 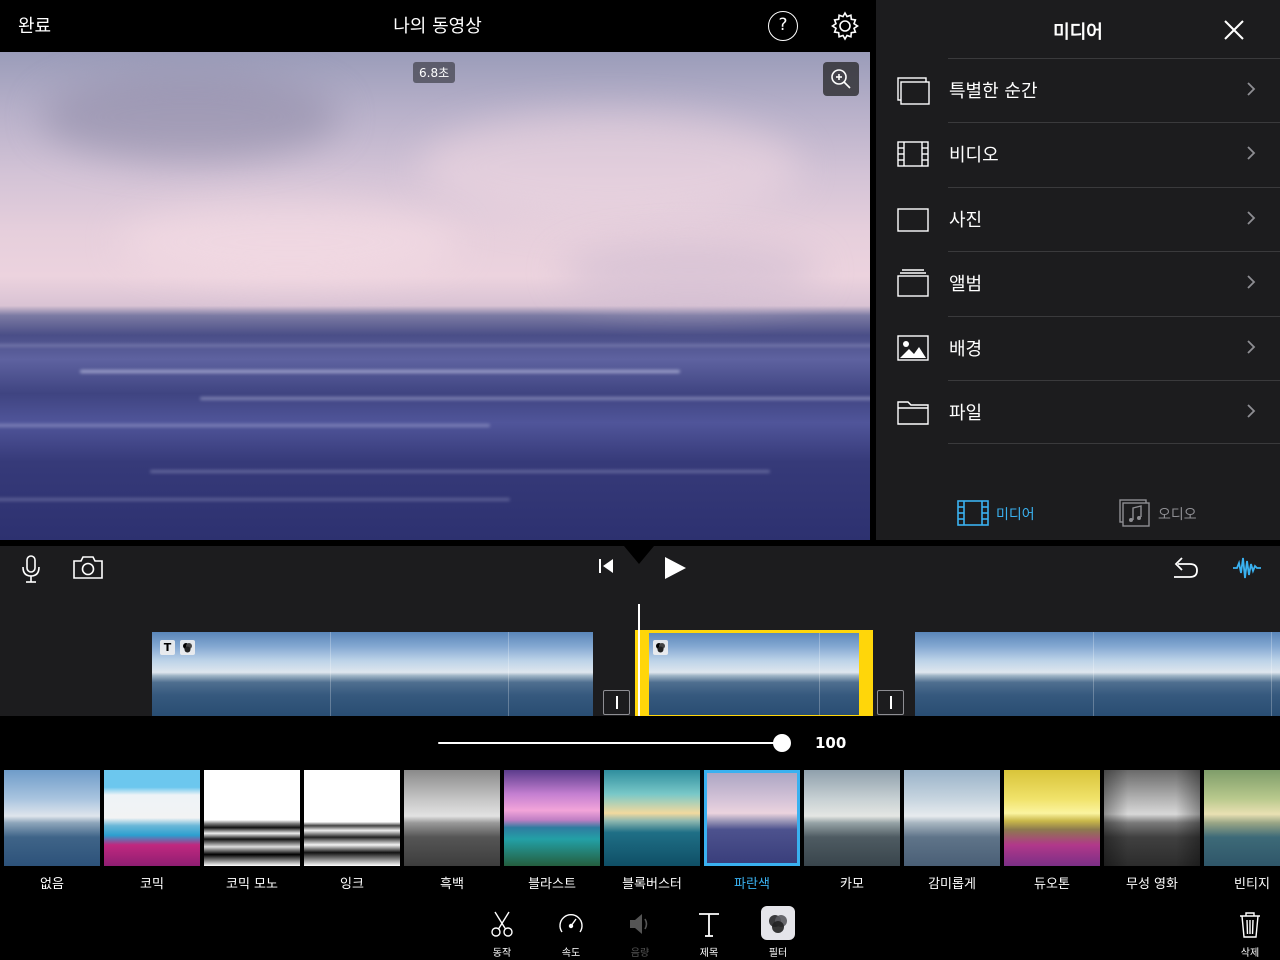 I want to click on tool-label: 삭제, so click(x=1250, y=953).